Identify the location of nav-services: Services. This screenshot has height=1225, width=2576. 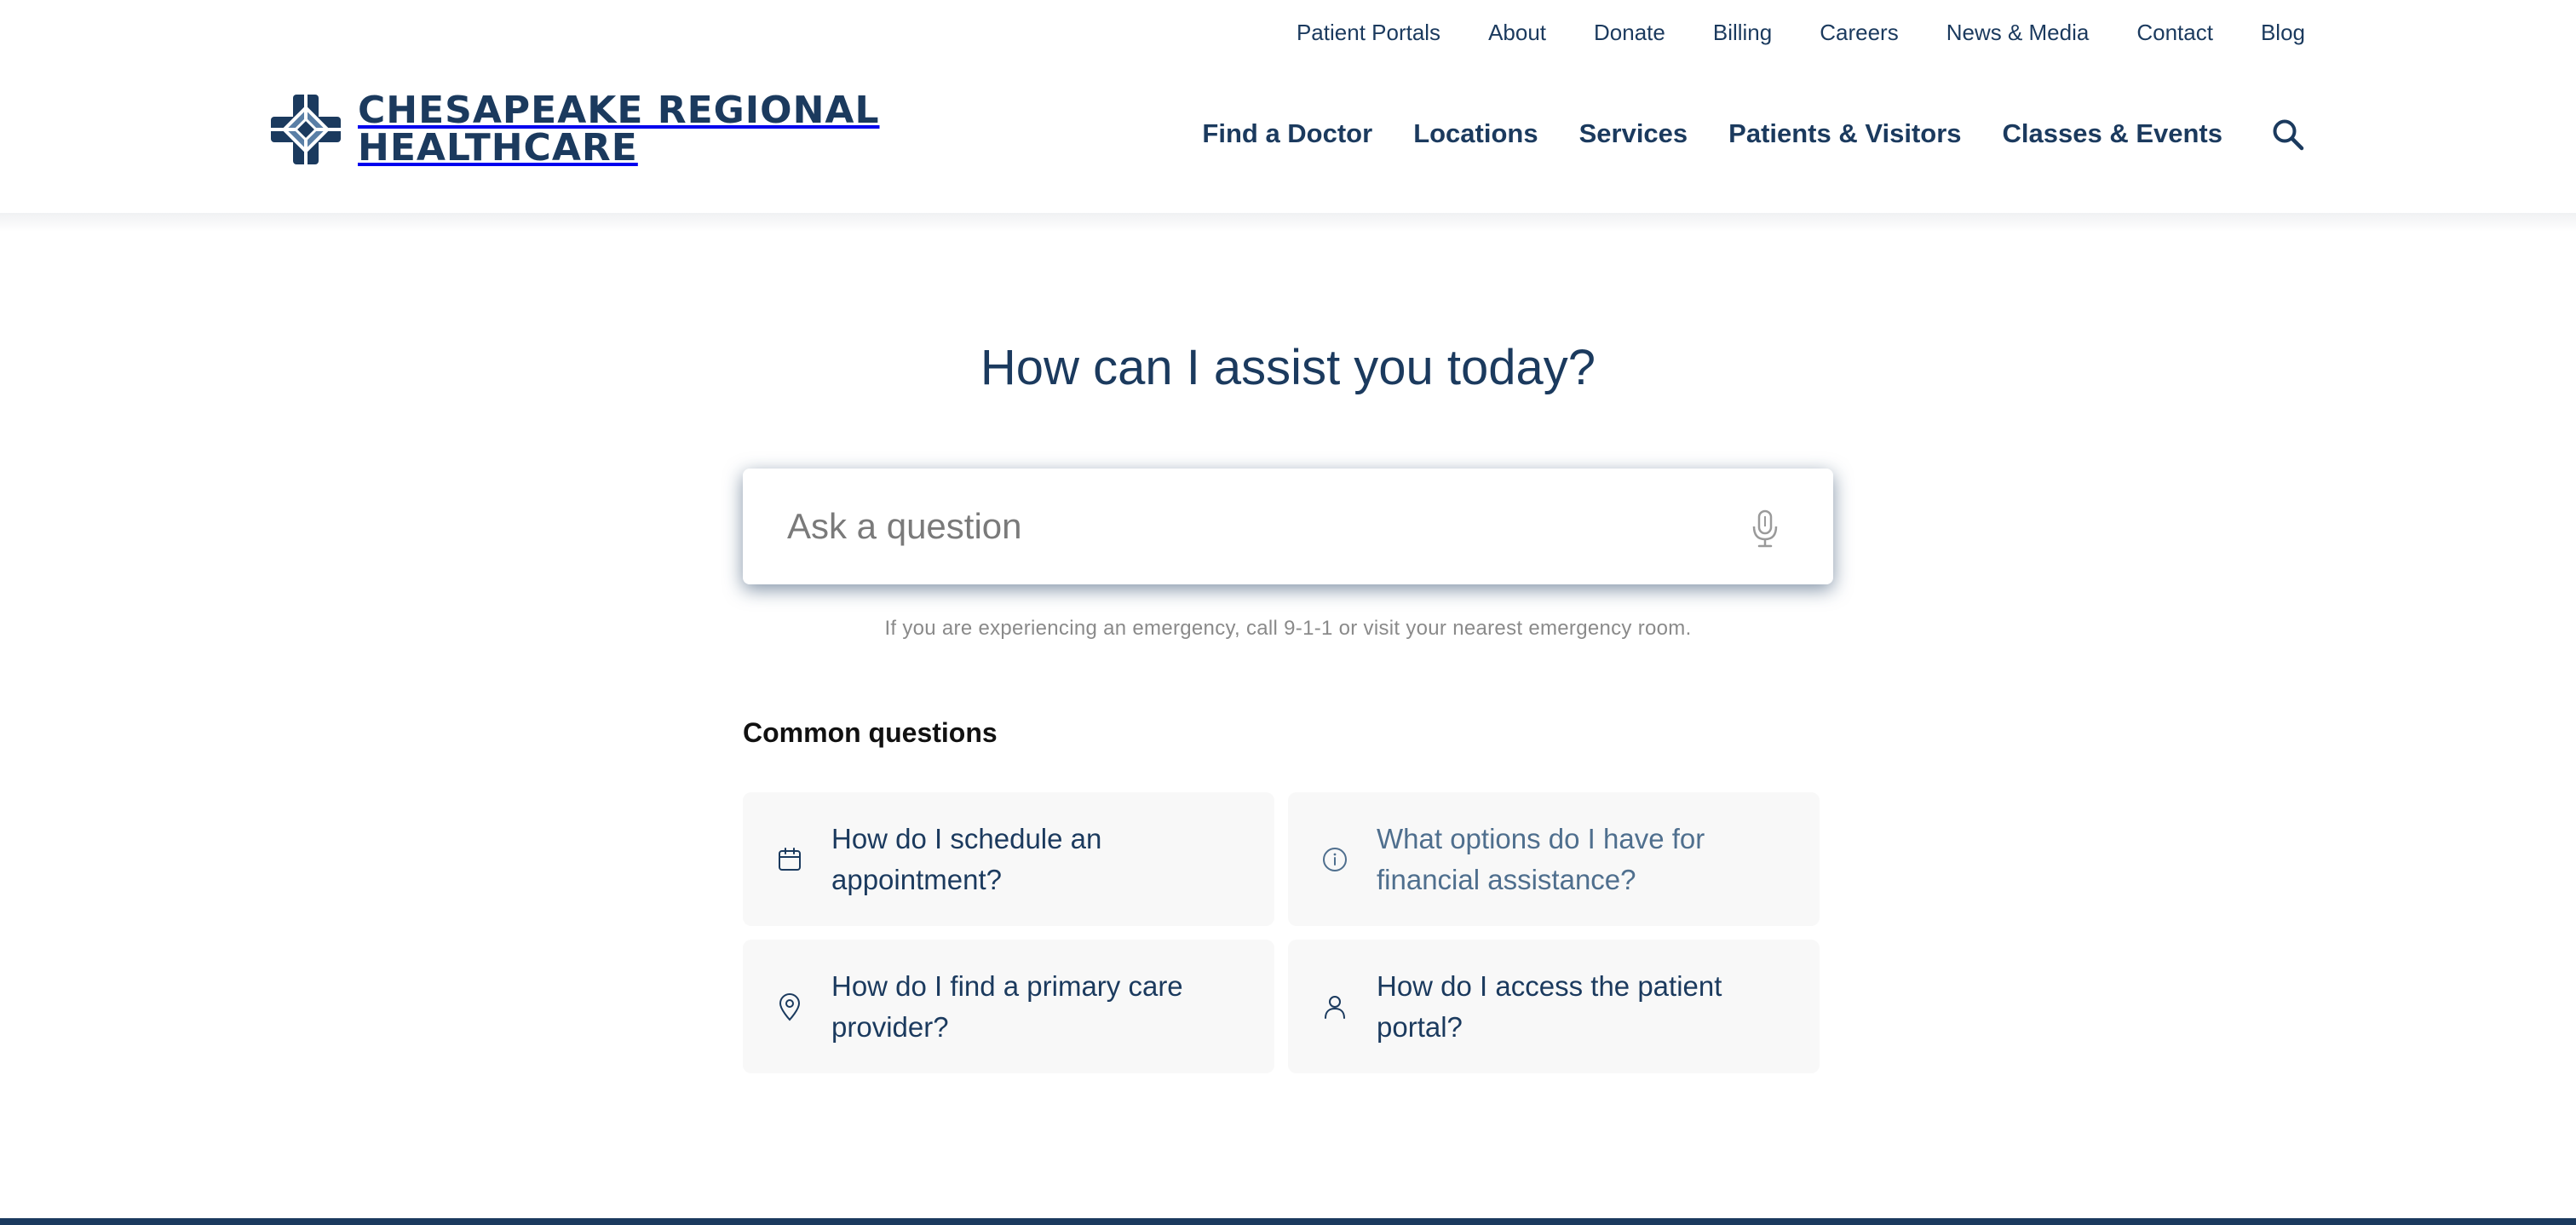
(1633, 134).